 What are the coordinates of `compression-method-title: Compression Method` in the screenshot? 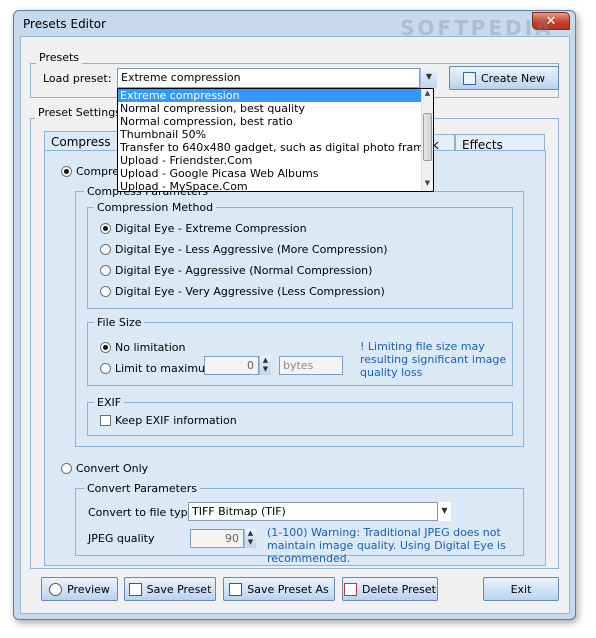 It's located at (155, 207).